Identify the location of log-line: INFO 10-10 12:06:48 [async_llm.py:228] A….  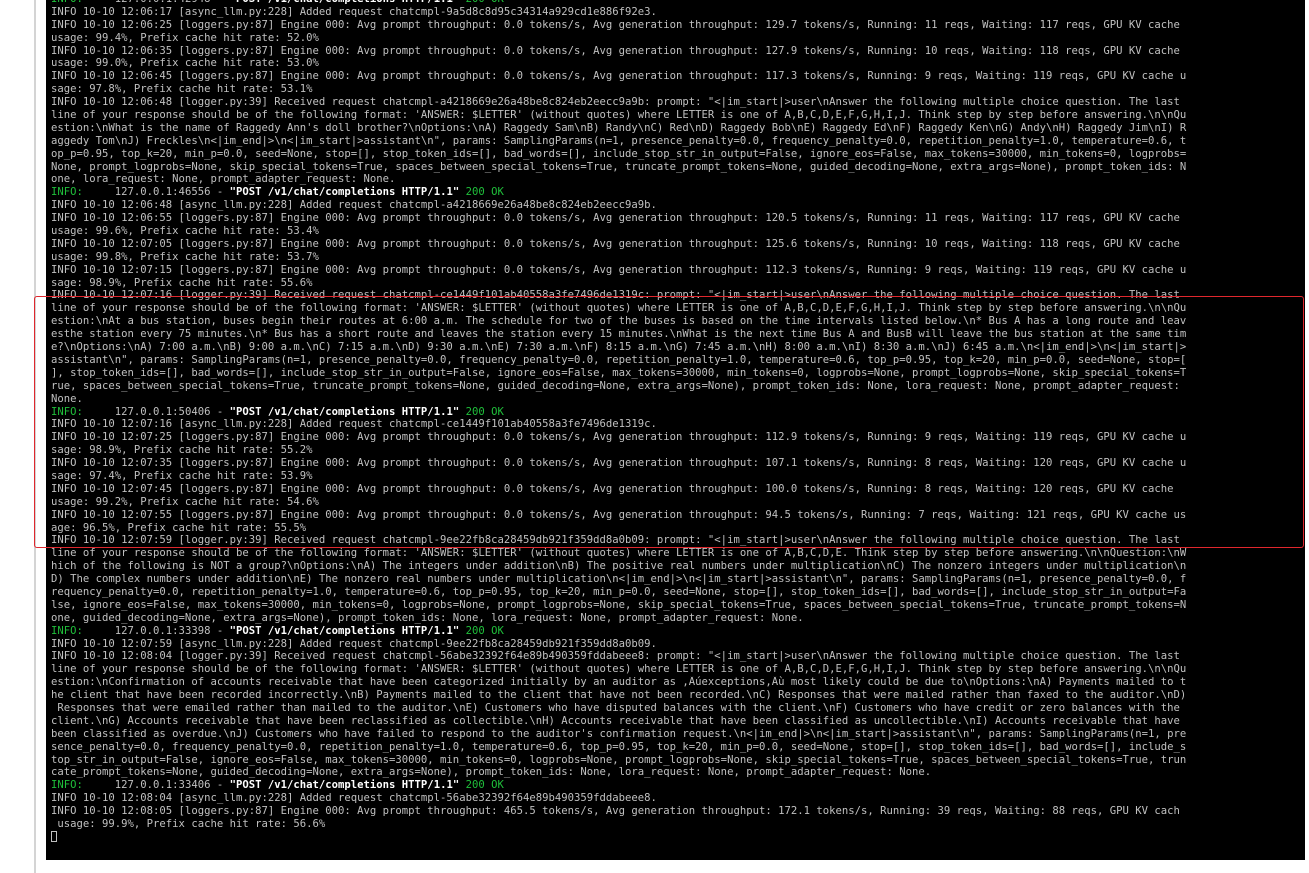
(354, 205).